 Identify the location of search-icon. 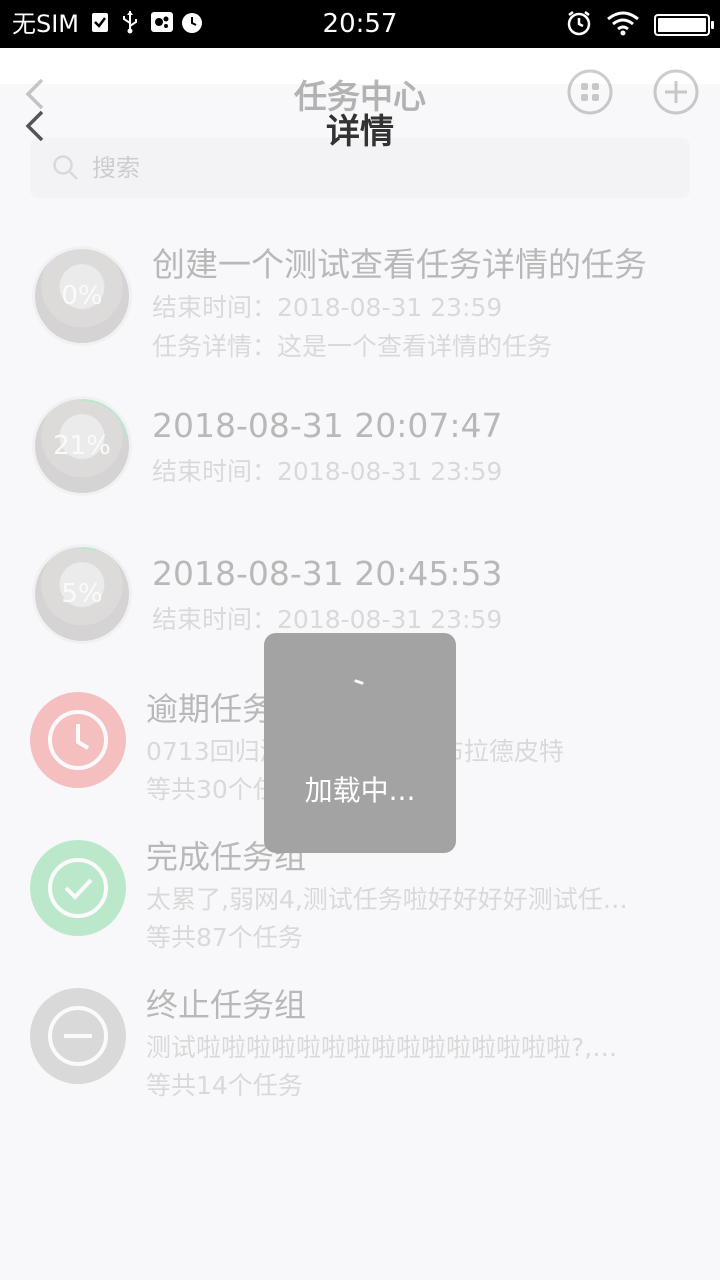
(65, 167).